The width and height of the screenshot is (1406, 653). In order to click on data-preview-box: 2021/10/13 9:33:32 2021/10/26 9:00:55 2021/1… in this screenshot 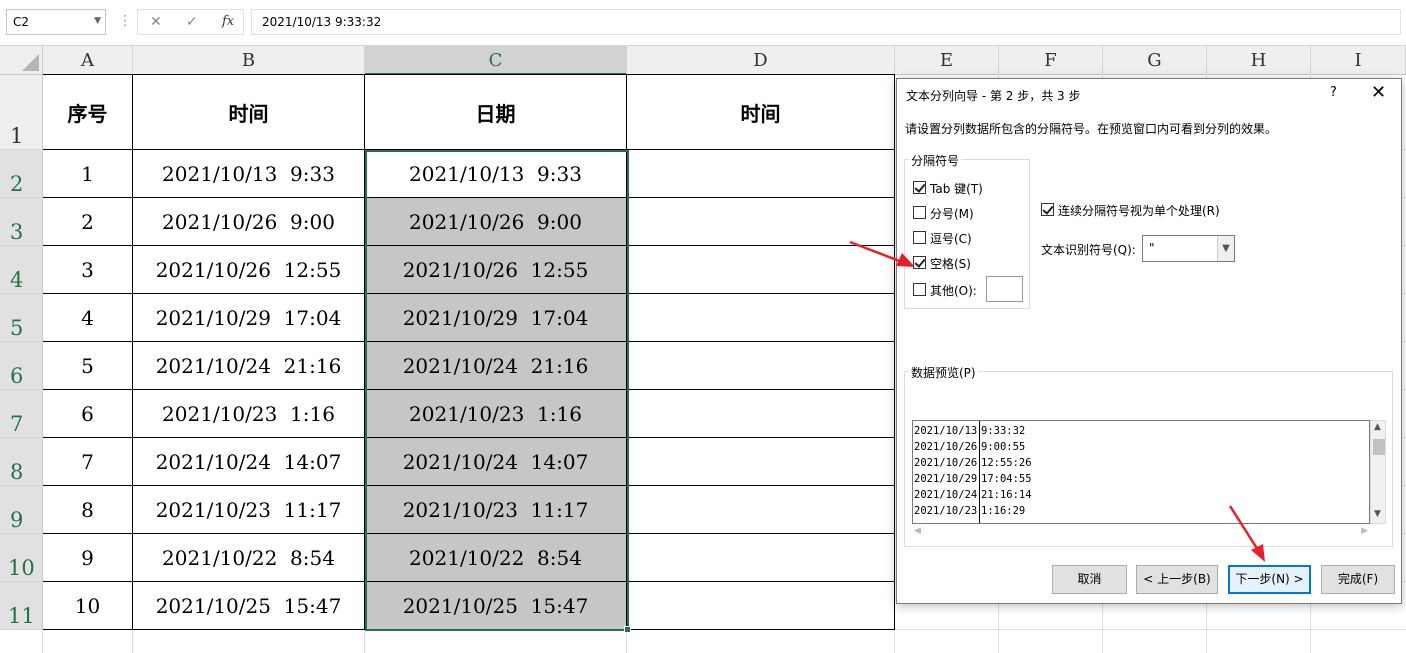, I will do `click(1141, 472)`.